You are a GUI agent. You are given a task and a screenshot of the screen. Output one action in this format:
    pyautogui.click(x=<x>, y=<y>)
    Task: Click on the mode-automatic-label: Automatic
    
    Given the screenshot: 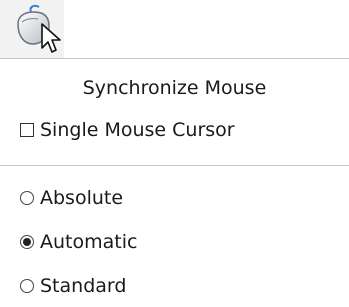 What is the action you would take?
    pyautogui.click(x=89, y=242)
    